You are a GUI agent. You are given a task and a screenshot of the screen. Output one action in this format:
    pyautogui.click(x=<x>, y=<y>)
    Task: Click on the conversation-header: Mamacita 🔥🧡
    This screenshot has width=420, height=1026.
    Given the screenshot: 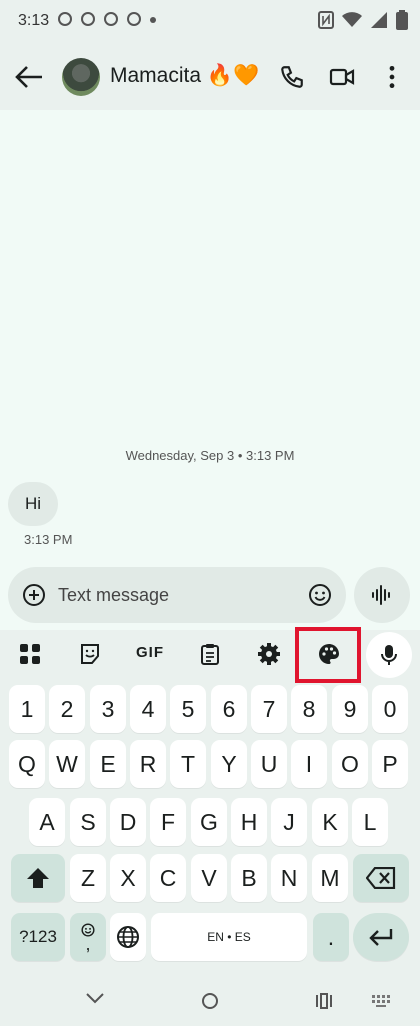 What is the action you would take?
    pyautogui.click(x=210, y=77)
    